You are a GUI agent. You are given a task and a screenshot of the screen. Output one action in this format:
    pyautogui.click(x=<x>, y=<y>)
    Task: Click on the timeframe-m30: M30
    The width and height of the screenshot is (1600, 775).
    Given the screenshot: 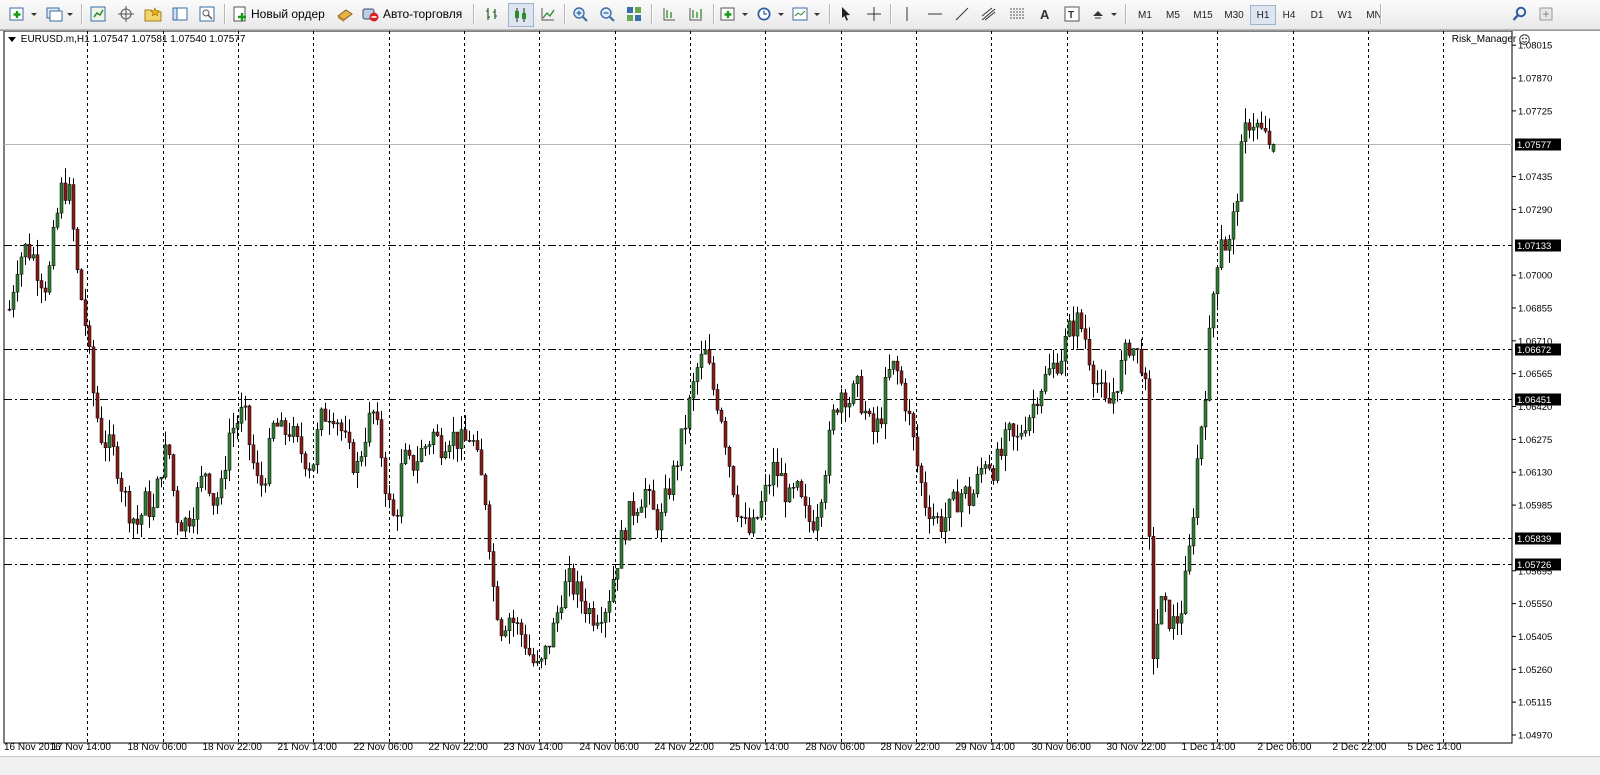 What is the action you would take?
    pyautogui.click(x=1234, y=15)
    